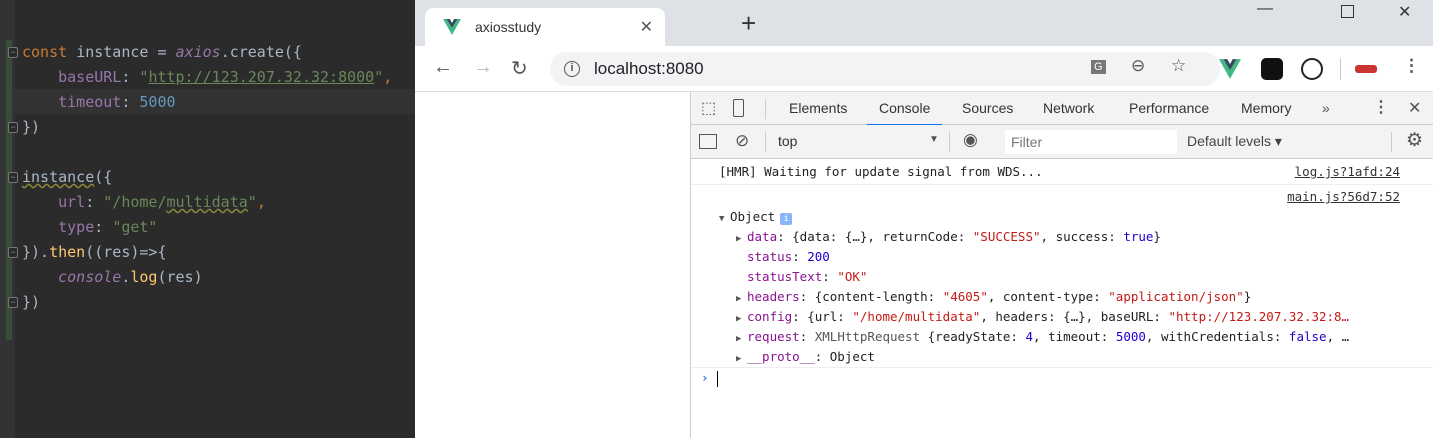 The height and width of the screenshot is (438, 1433). I want to click on extension-icon, so click(1272, 69).